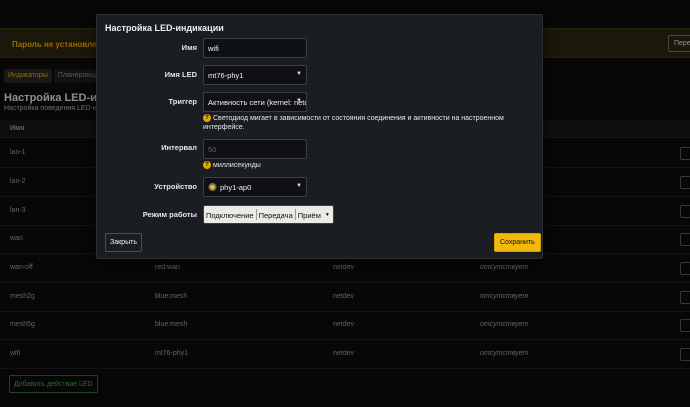  I want to click on mode-label: Режим работы, so click(169, 214).